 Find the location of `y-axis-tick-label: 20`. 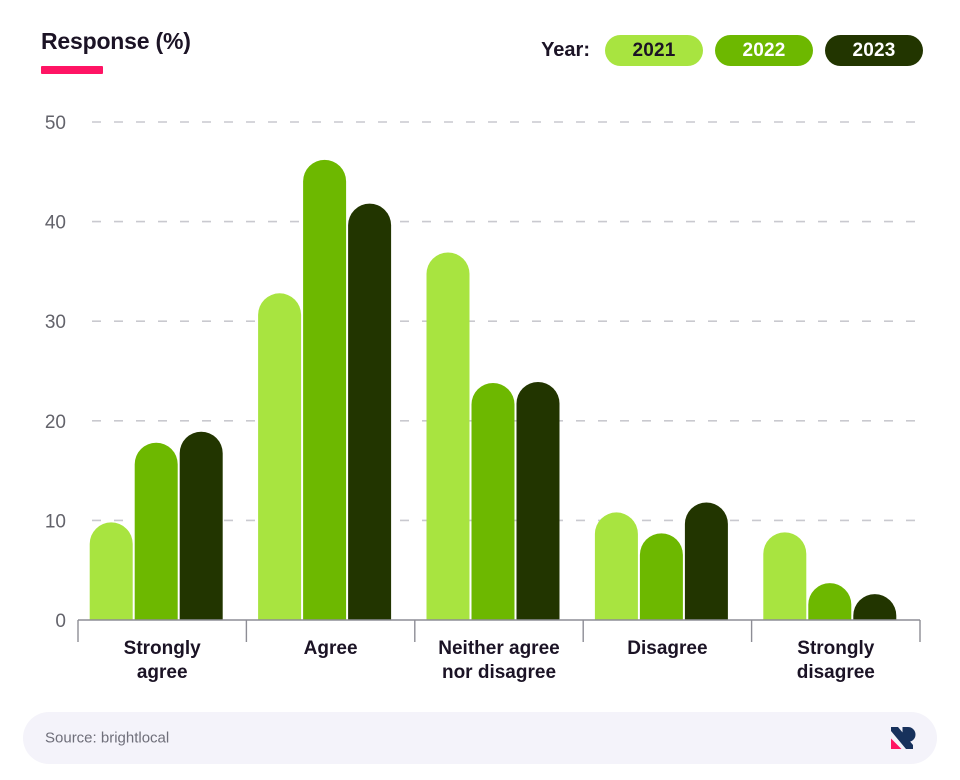

y-axis-tick-label: 20 is located at coordinates (55, 422).